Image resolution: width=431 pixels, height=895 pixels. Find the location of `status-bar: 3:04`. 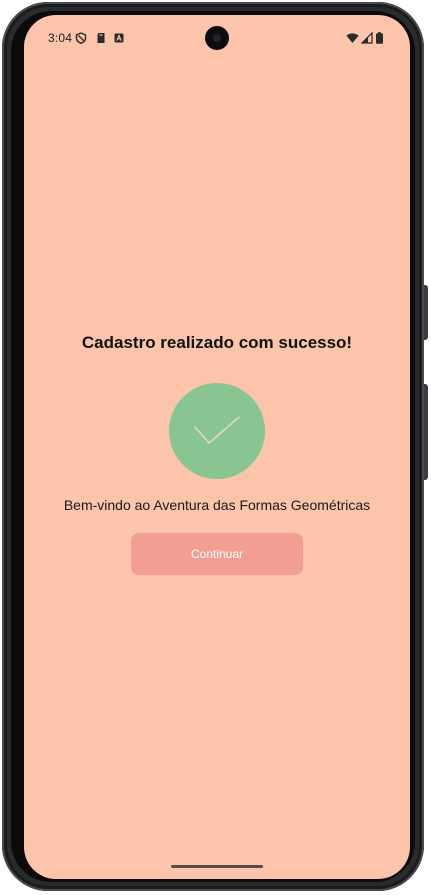

status-bar: 3:04 is located at coordinates (217, 39).